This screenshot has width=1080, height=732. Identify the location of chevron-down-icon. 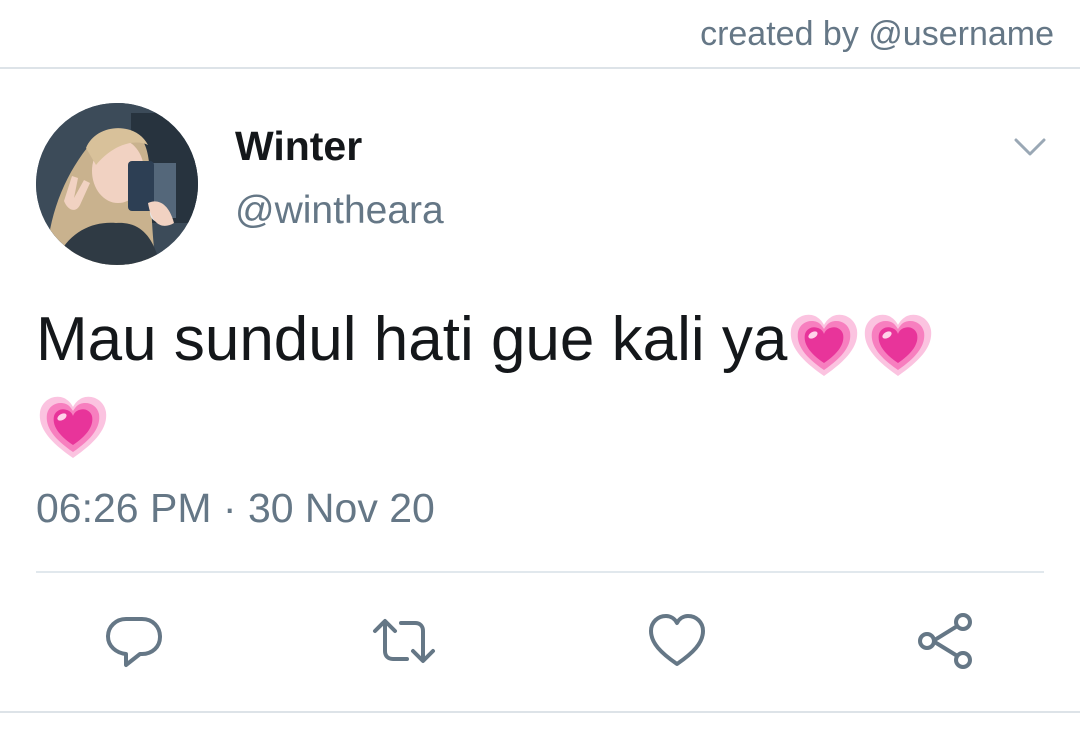
(1030, 147).